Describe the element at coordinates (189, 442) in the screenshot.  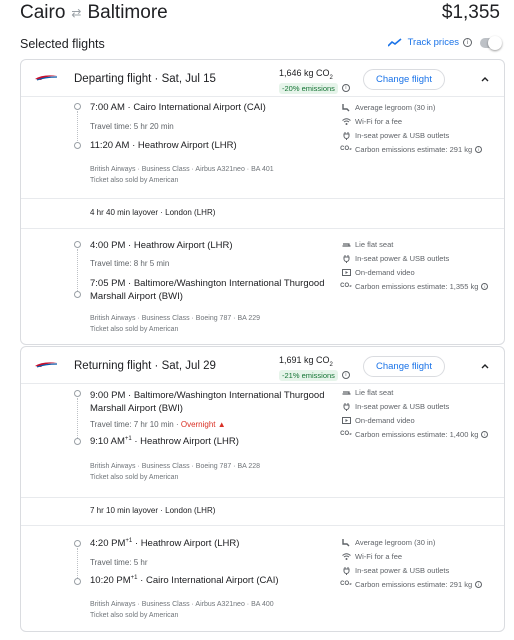
I see `arr-airport: Heathrow Airport (LHR)` at that location.